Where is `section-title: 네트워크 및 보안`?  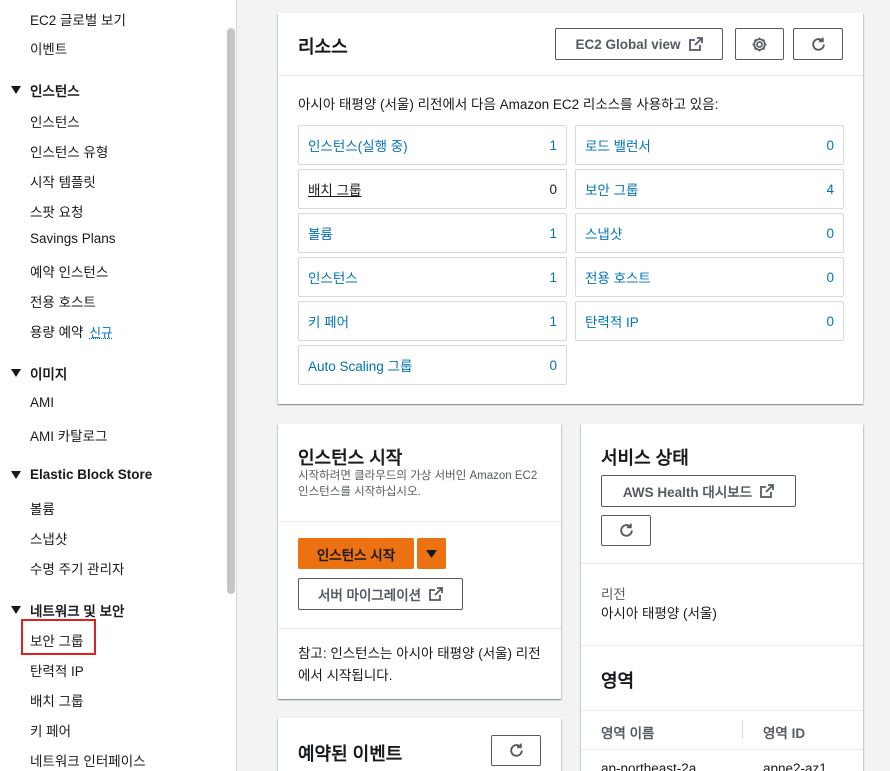
section-title: 네트워크 및 보안 is located at coordinates (77, 611).